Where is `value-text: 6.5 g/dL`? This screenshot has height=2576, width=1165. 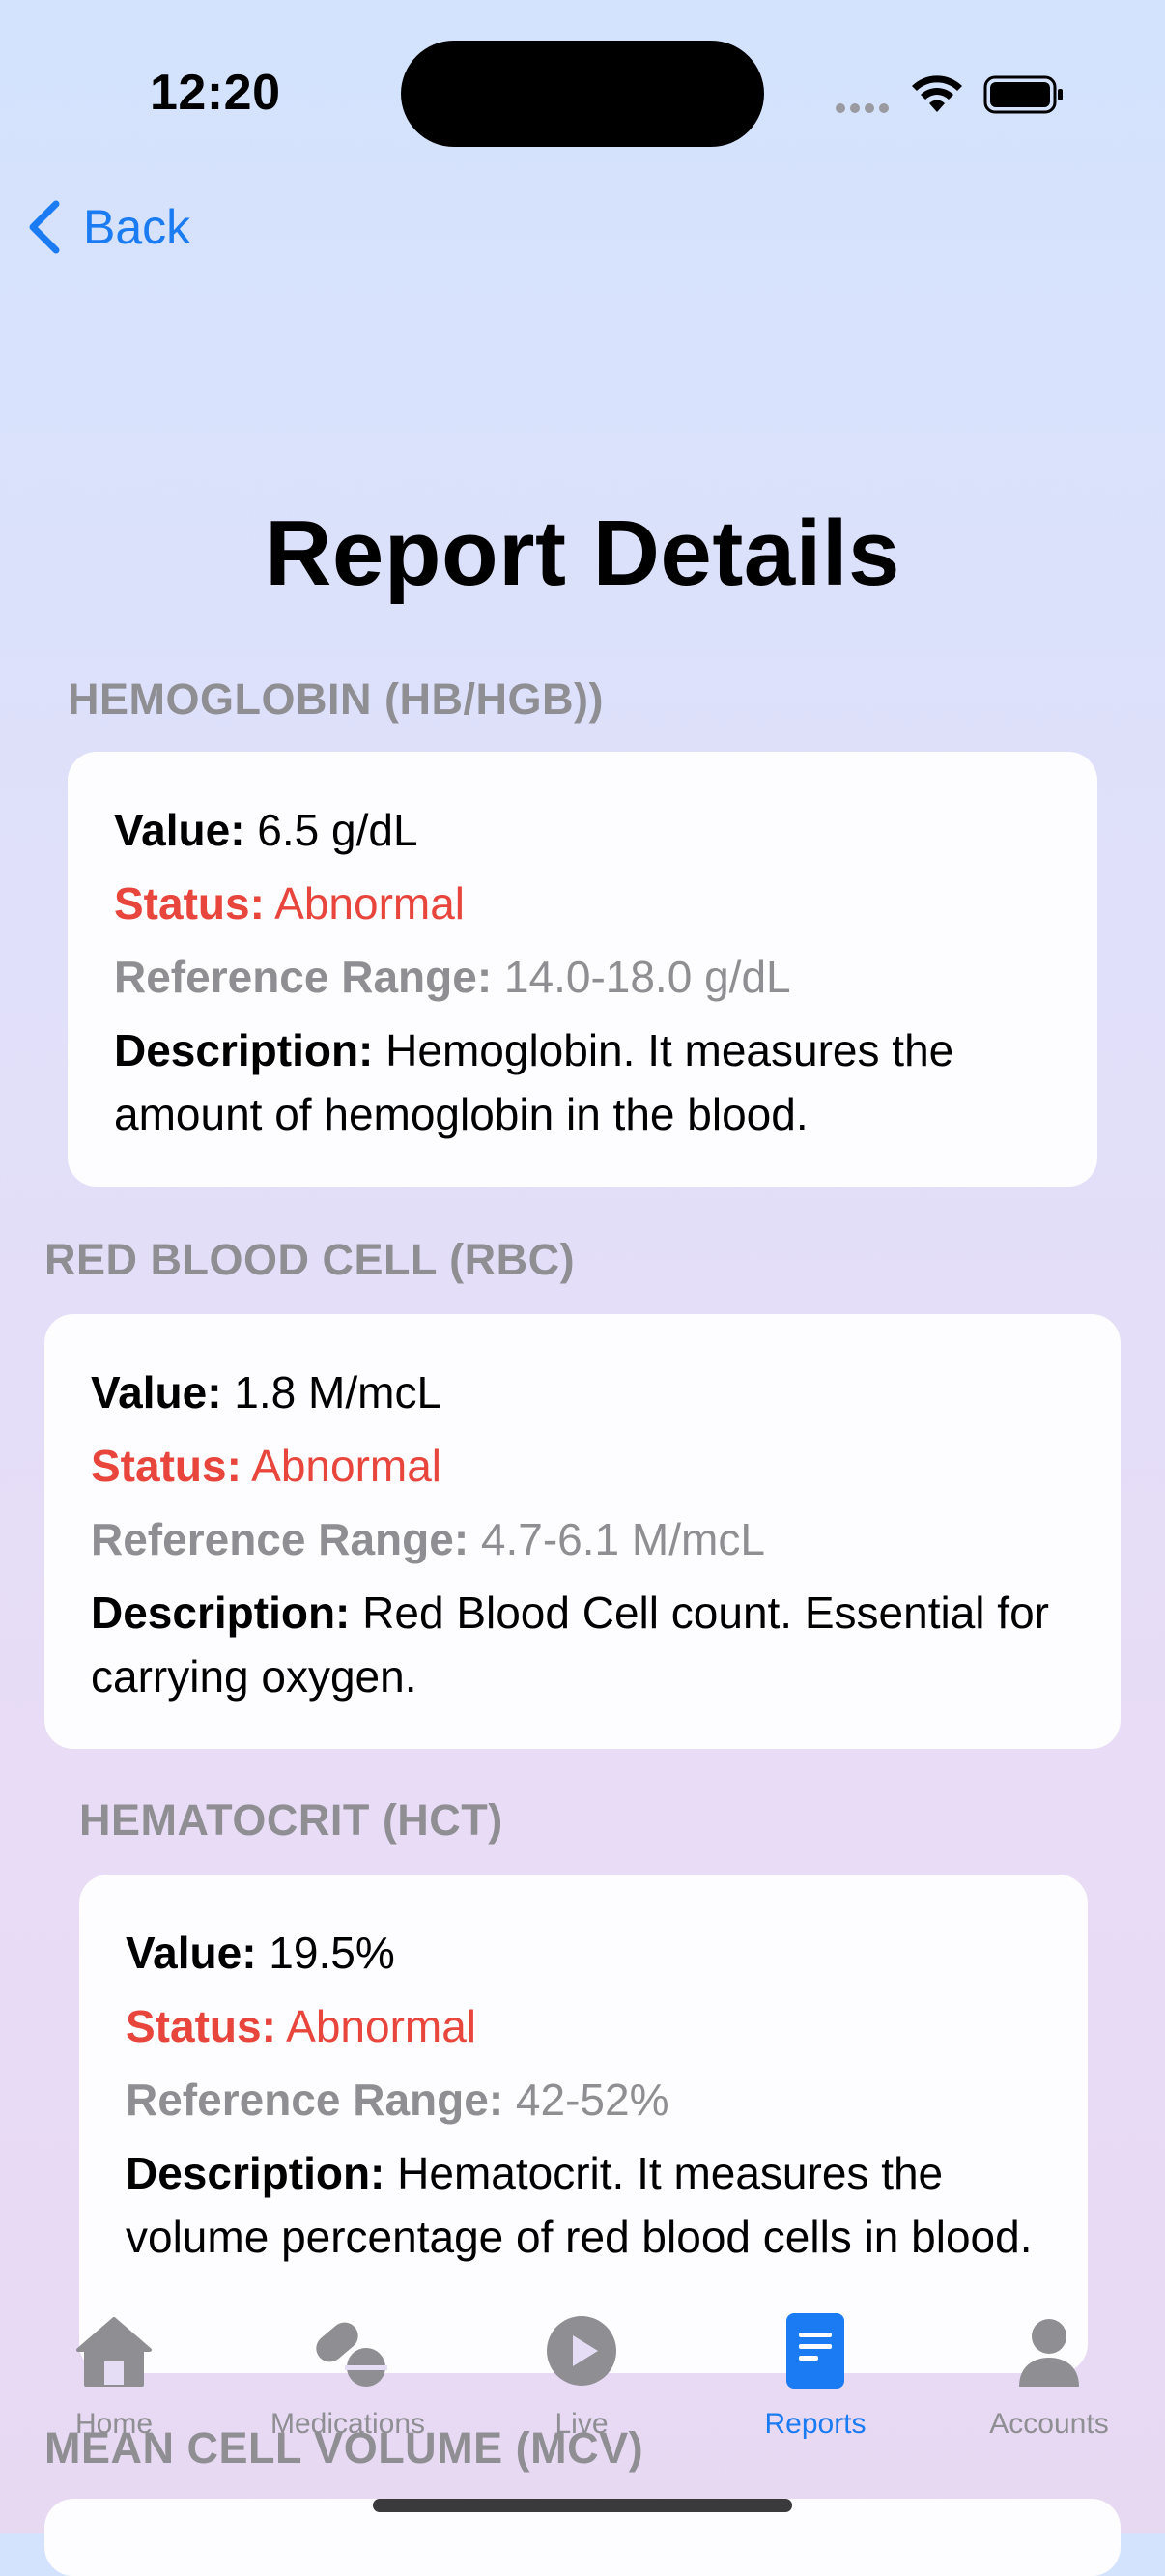 value-text: 6.5 g/dL is located at coordinates (337, 830).